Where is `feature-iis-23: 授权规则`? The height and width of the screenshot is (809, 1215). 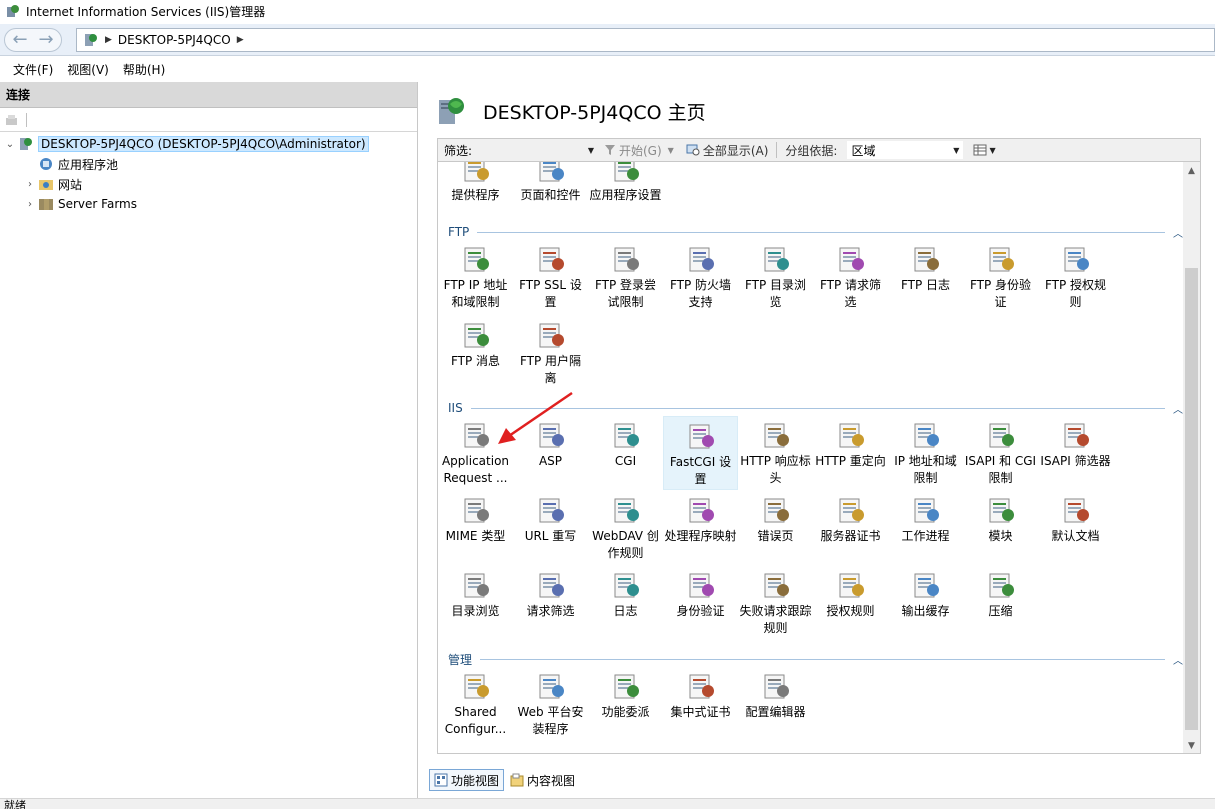
feature-iis-23: 授权规则 is located at coordinates (850, 603).